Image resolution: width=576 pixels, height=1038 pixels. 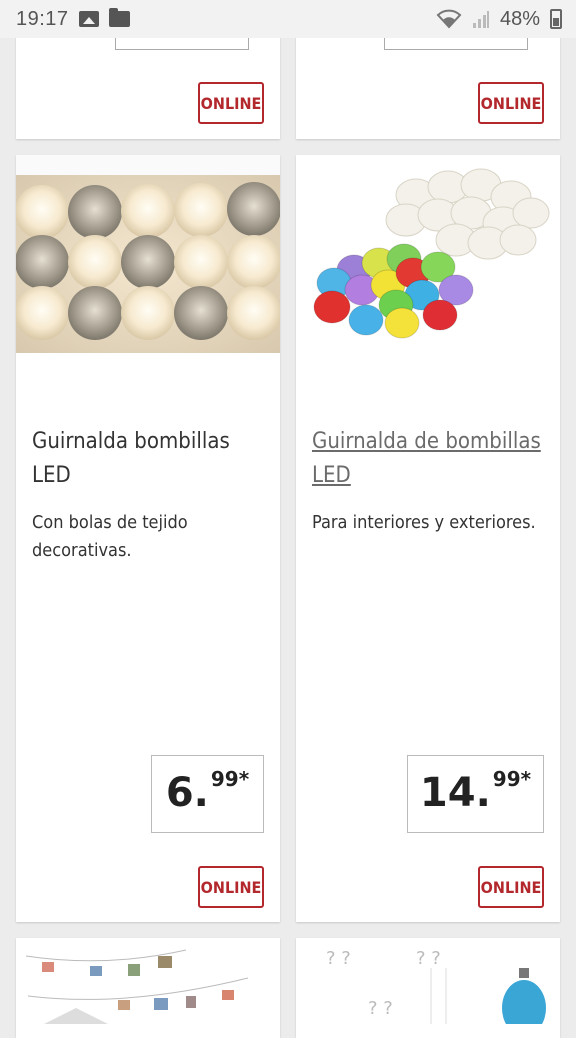 I want to click on photo-clip-string-image, so click(x=137, y=986).